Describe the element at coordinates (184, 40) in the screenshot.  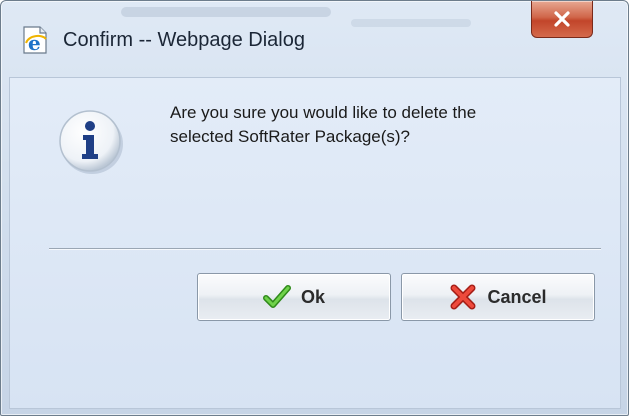
I see `window-title: Confirm -- Webpage Dialog` at that location.